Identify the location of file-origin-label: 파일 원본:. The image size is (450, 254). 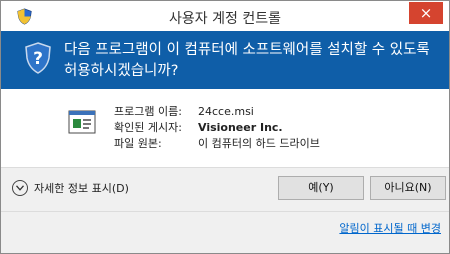
(138, 143).